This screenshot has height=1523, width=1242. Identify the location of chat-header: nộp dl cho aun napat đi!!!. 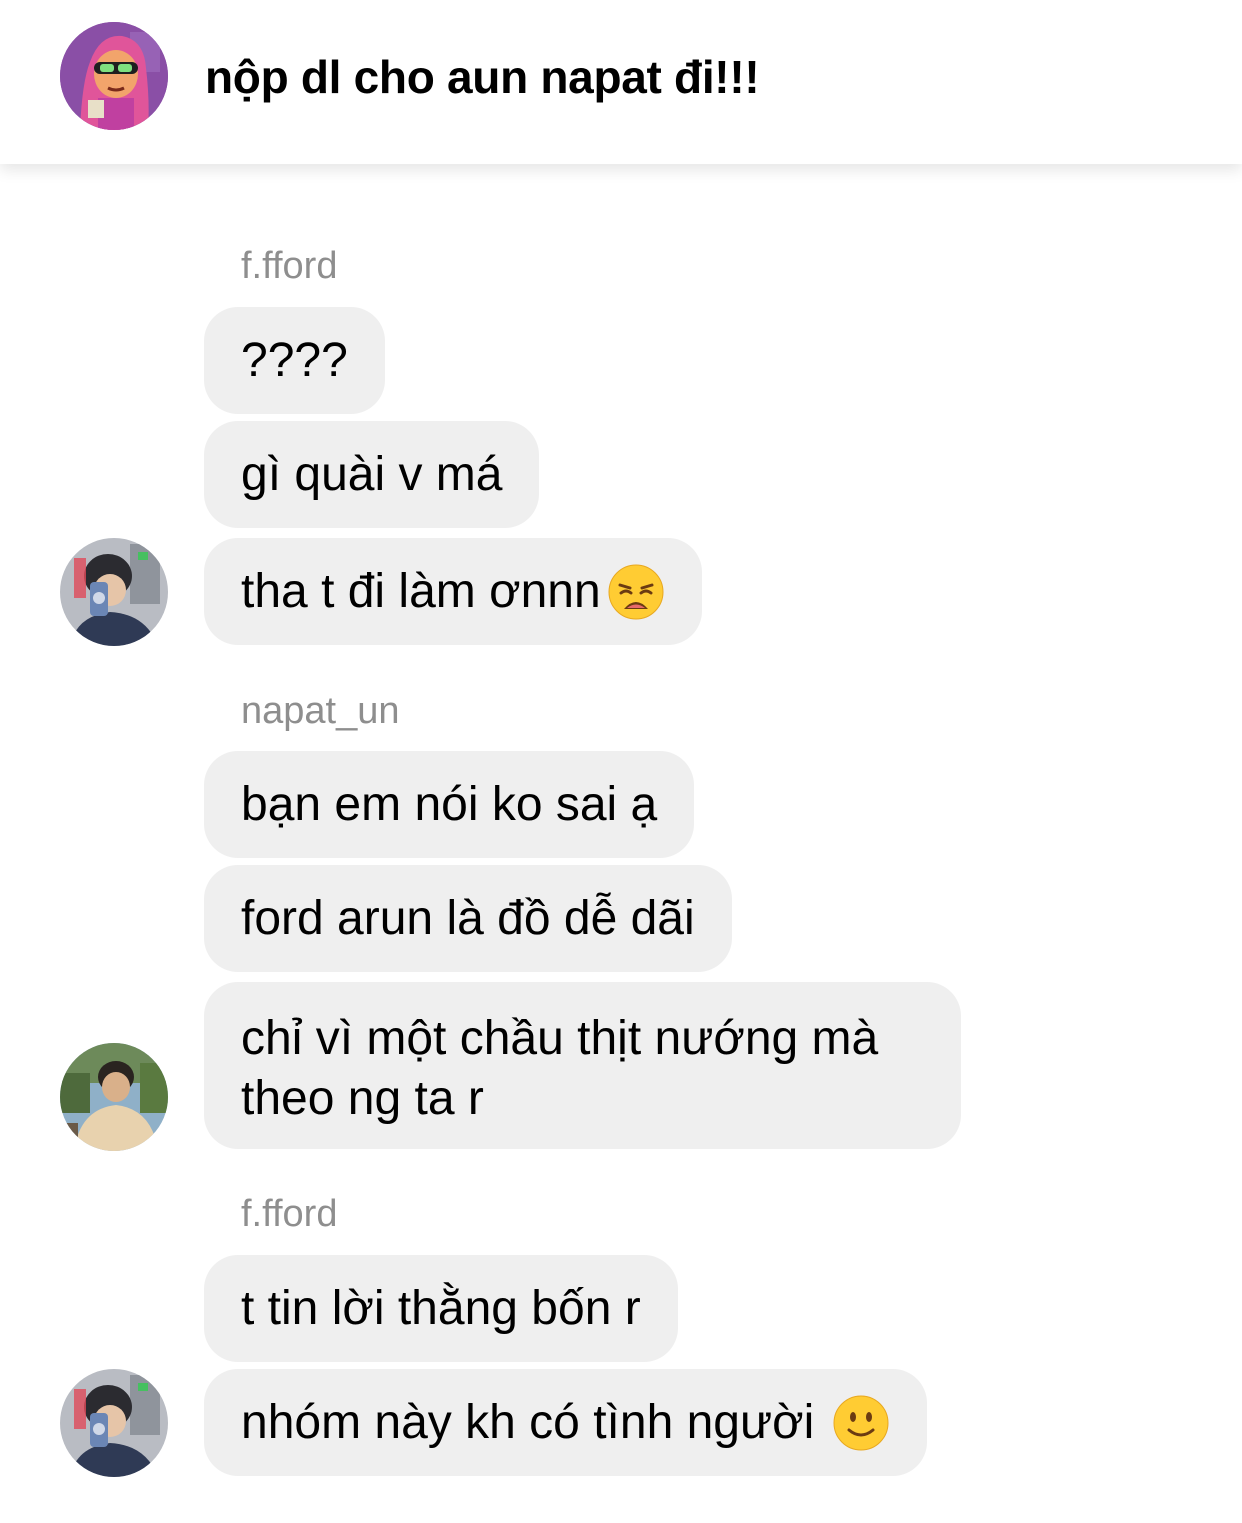
(621, 82).